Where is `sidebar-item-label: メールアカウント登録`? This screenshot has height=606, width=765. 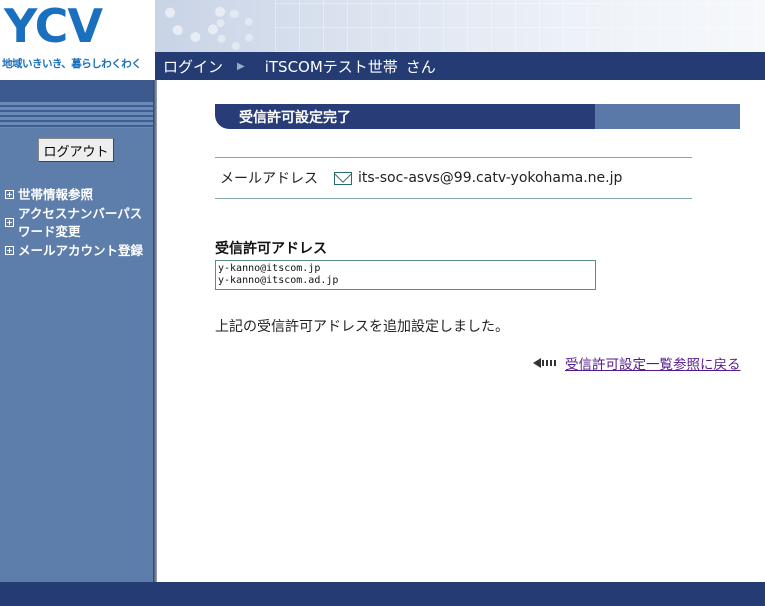 sidebar-item-label: メールアカウント登録 is located at coordinates (81, 250).